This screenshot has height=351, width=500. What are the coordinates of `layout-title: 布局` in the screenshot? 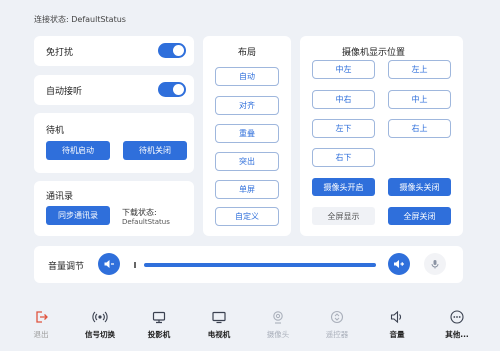 It's located at (247, 53).